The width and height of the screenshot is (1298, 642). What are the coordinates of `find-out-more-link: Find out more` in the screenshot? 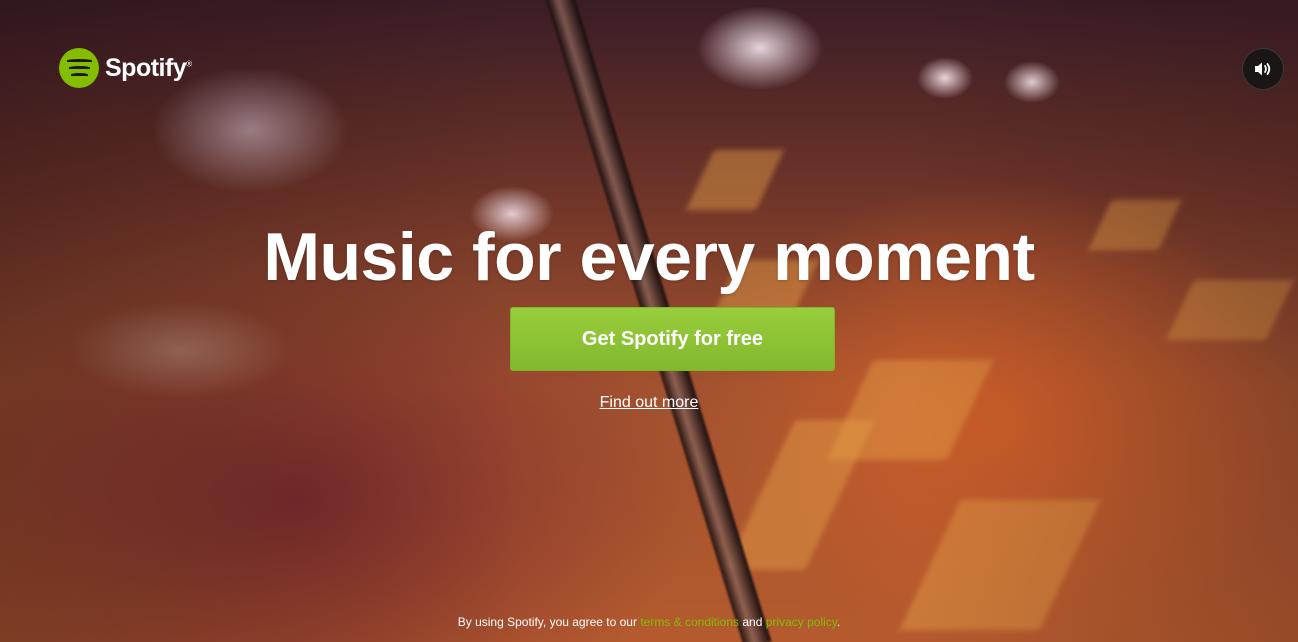 It's located at (649, 402).